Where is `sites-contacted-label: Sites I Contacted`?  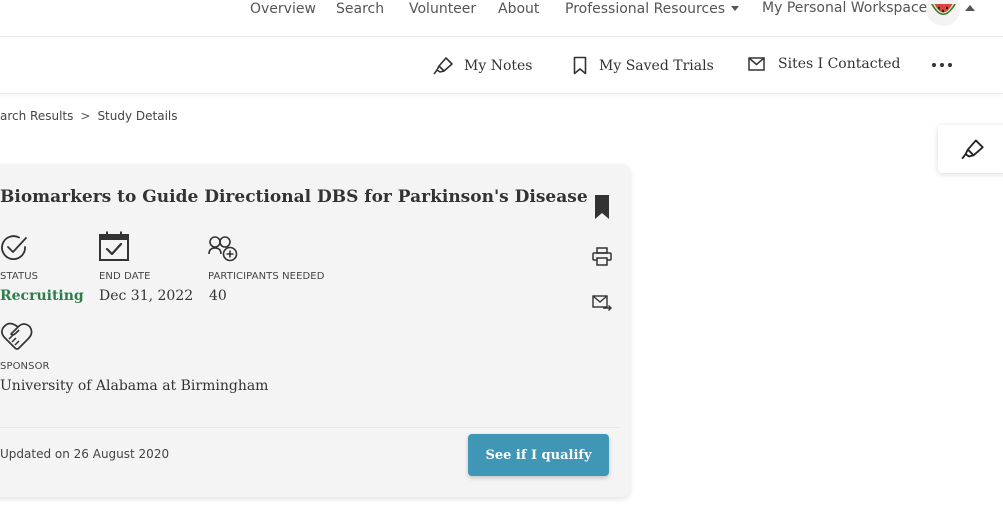
sites-contacted-label: Sites I Contacted is located at coordinates (839, 64).